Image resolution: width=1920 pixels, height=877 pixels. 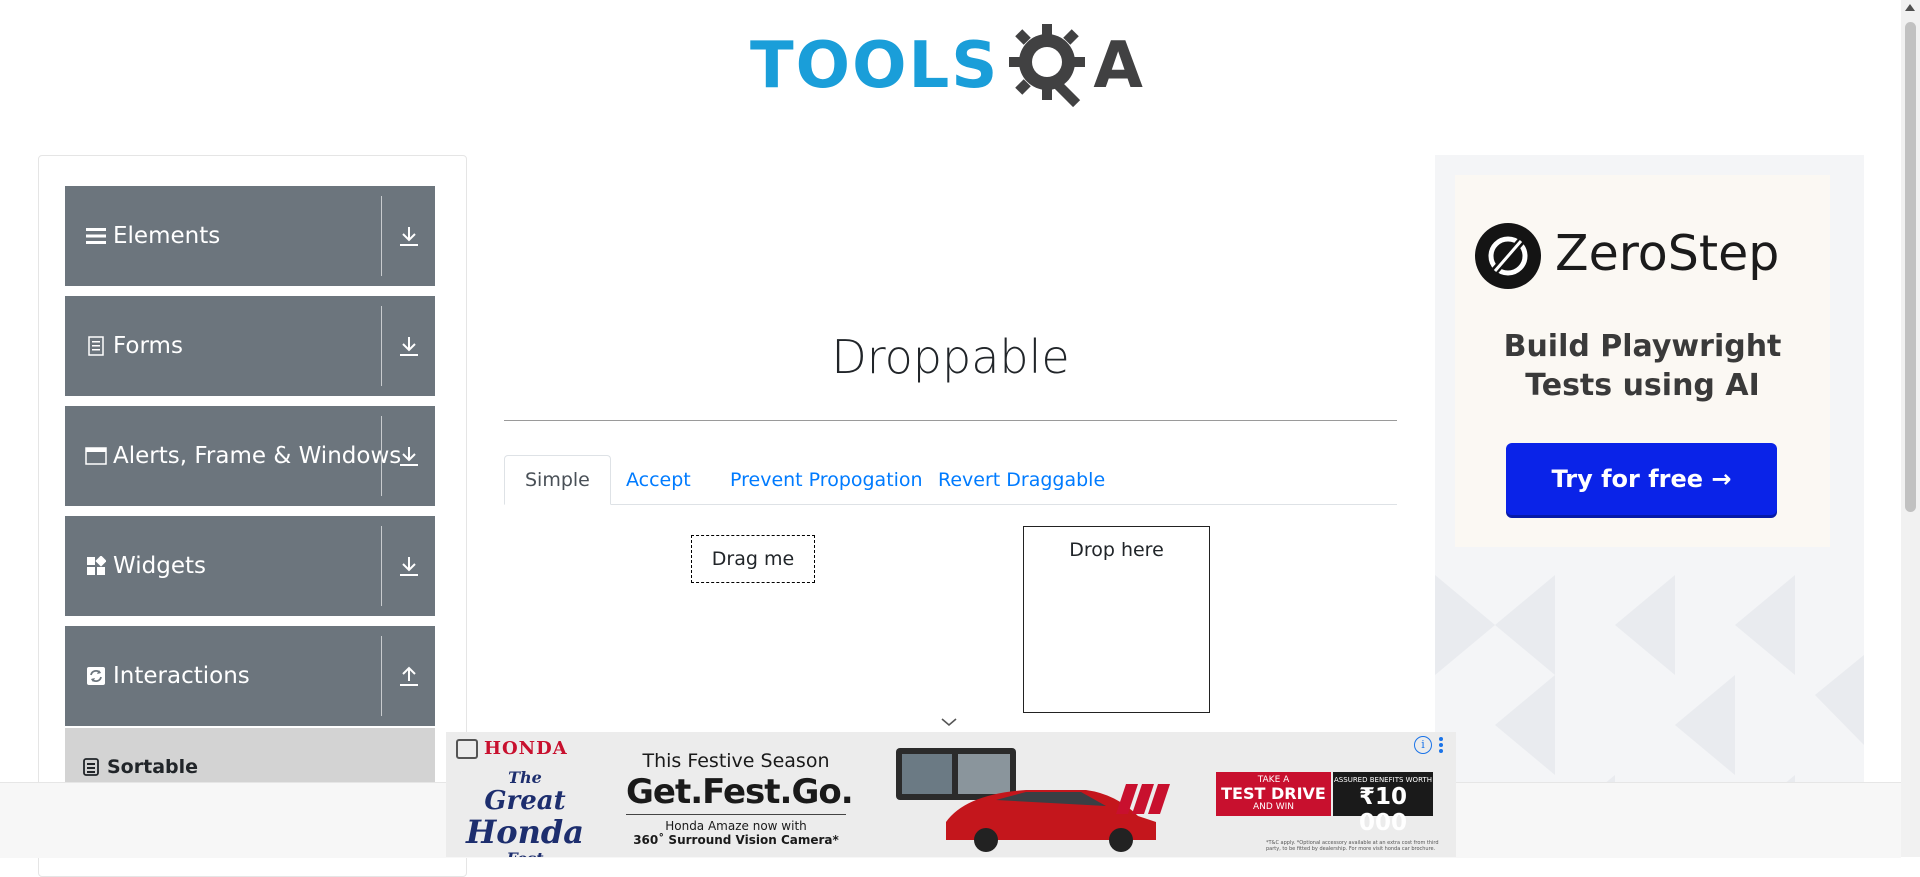 I want to click on sidebar-group-label: Elements, so click(x=167, y=236).